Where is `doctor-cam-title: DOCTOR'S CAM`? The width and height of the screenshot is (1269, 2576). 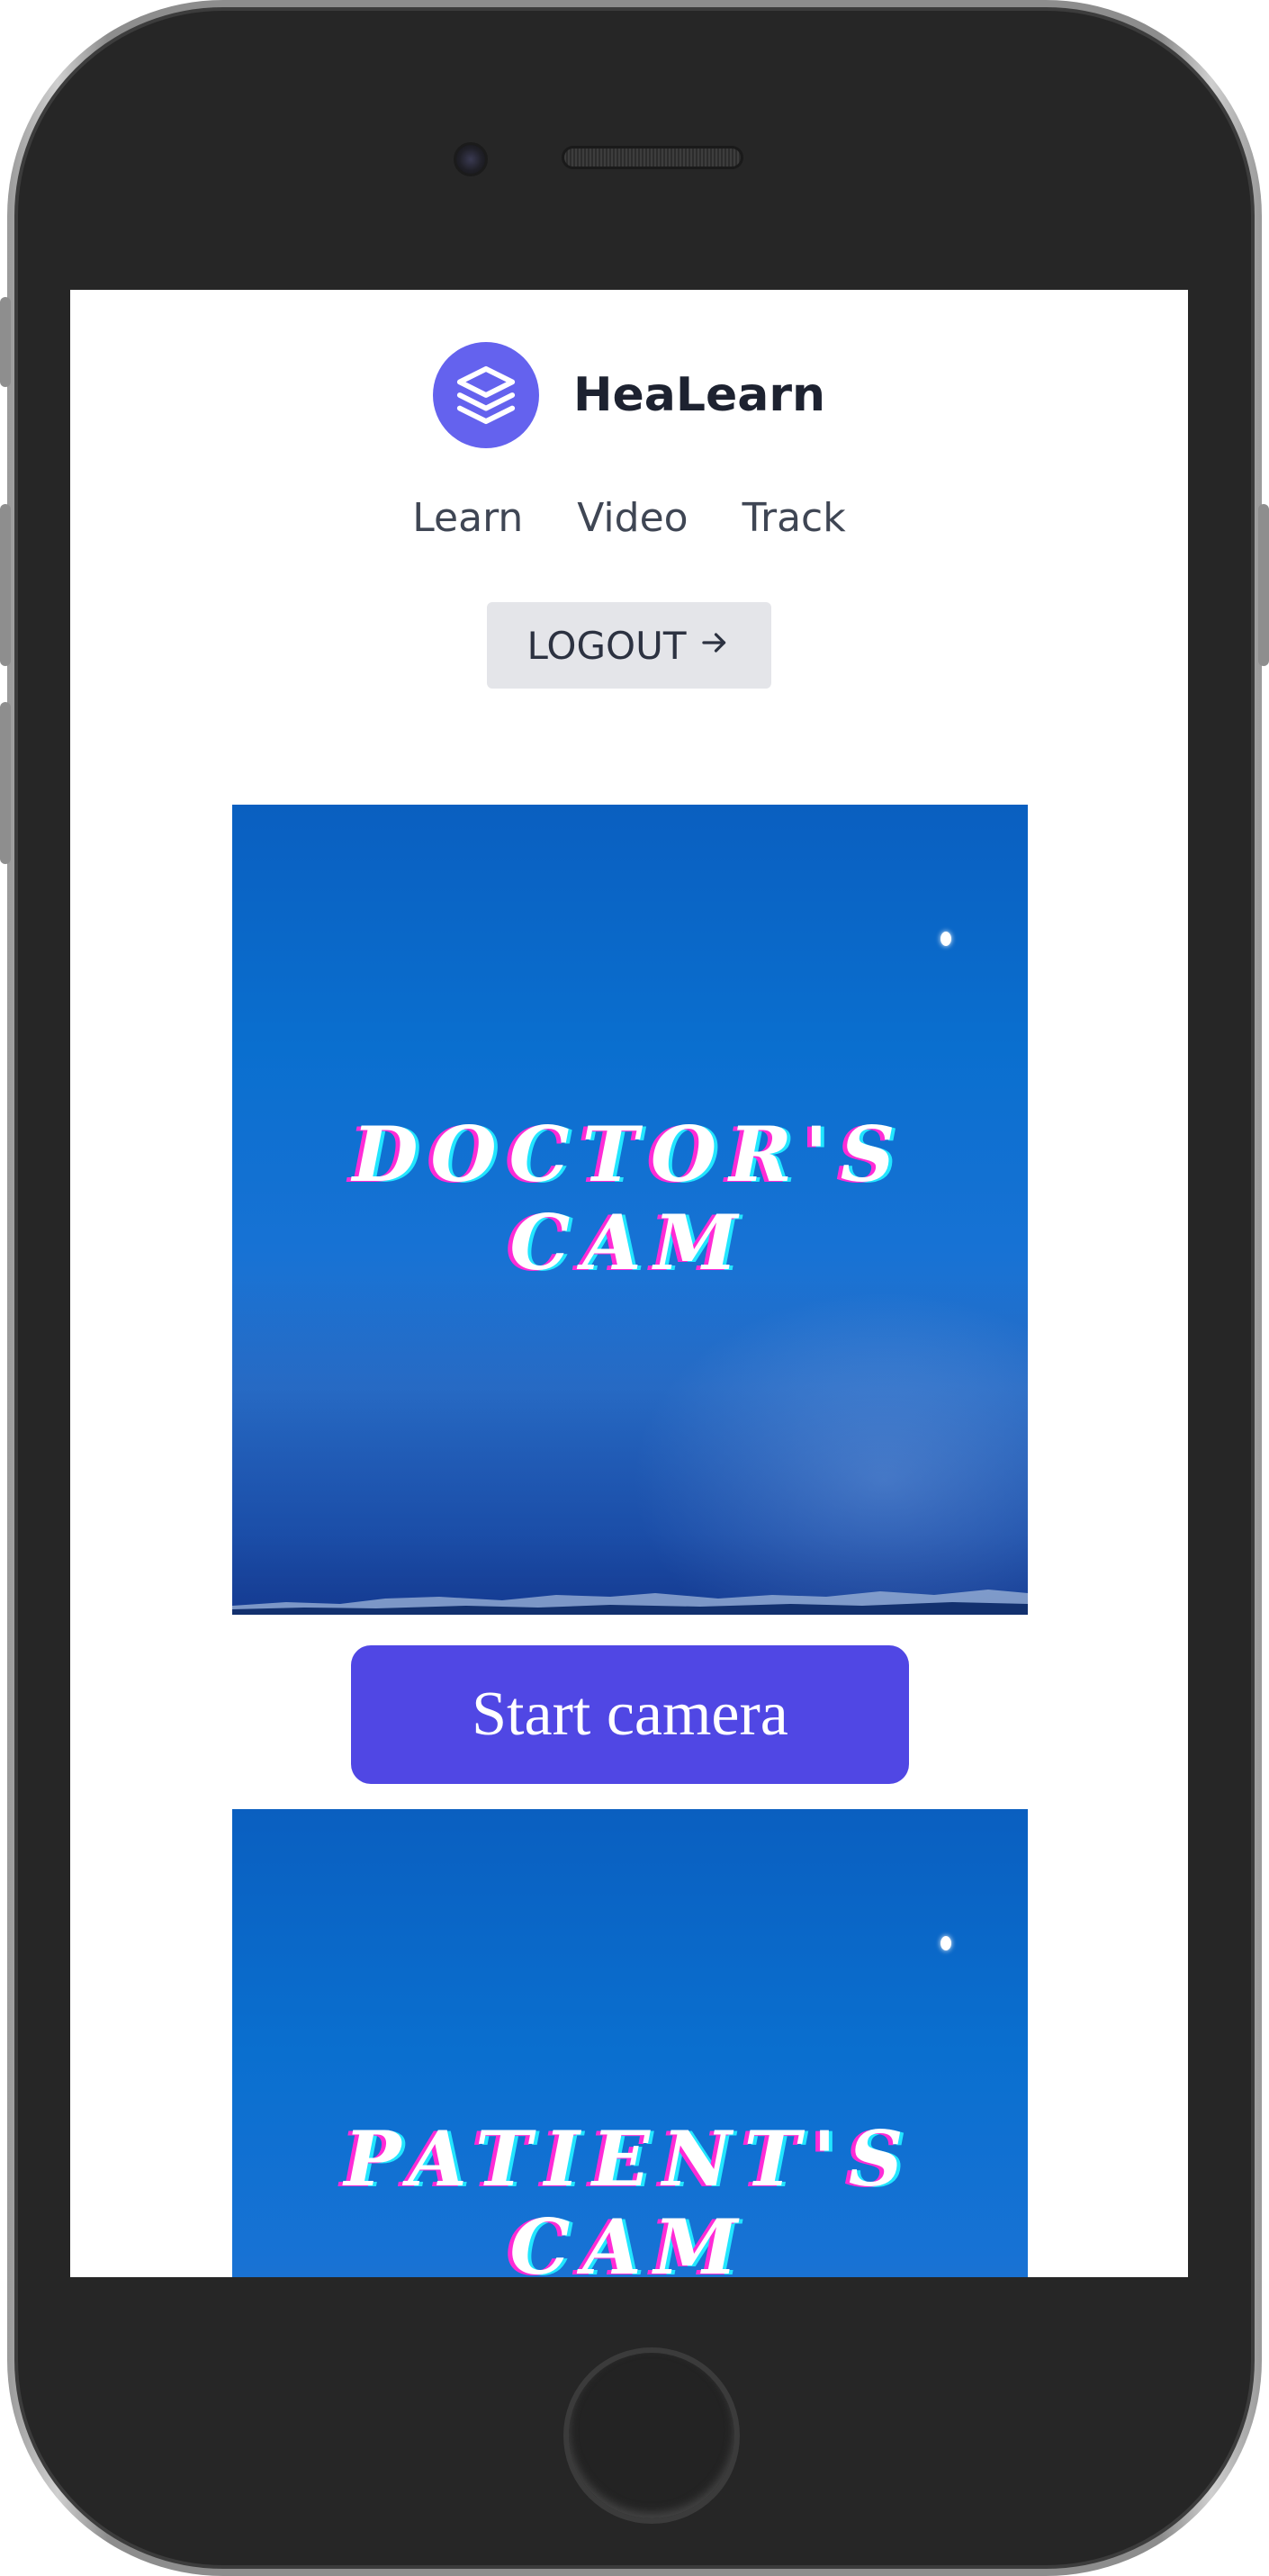
doctor-cam-title: DOCTOR'S CAM is located at coordinates (630, 1199).